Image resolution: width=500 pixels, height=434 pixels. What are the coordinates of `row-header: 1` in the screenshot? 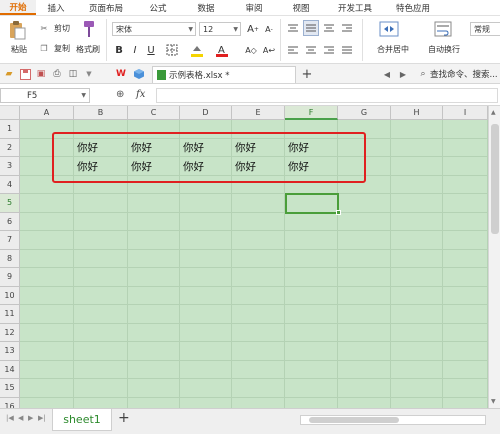 It's located at (10, 129).